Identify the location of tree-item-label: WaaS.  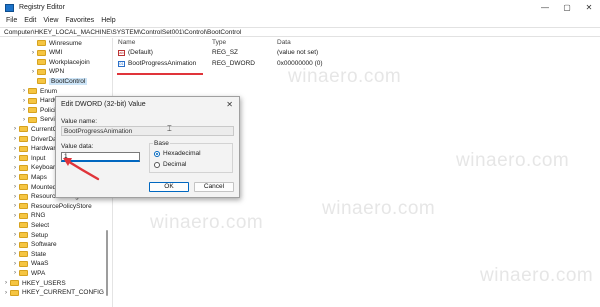
(40, 264).